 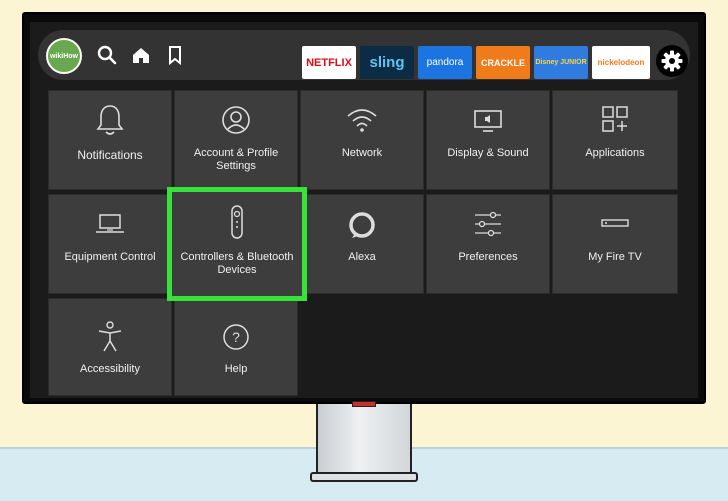 What do you see at coordinates (237, 222) in the screenshot?
I see `remote-icon` at bounding box center [237, 222].